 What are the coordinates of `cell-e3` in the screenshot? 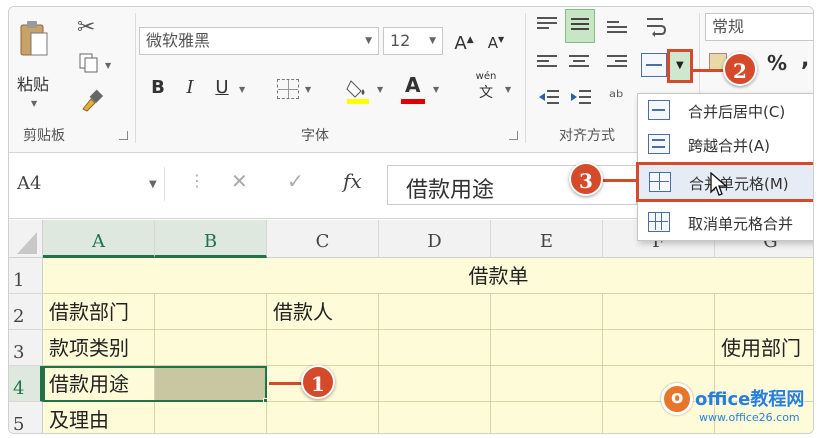 It's located at (547, 348).